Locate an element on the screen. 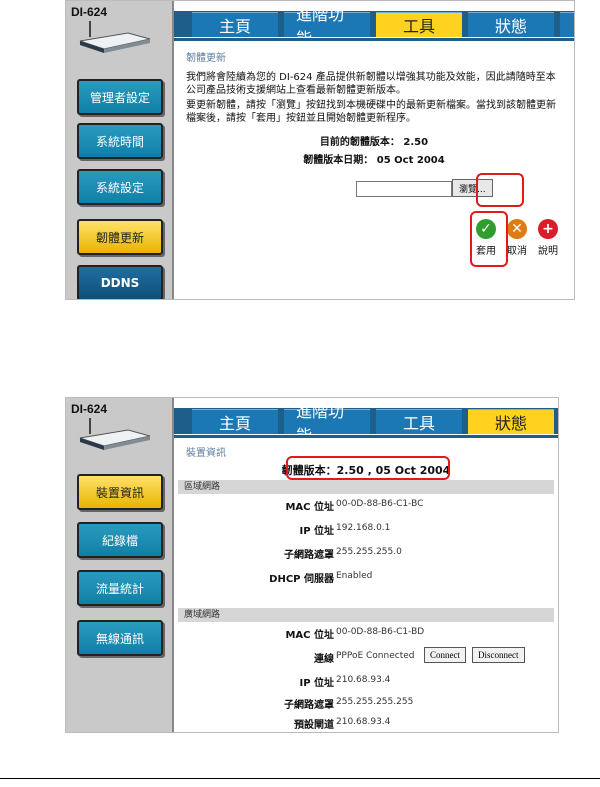 The height and width of the screenshot is (787, 600). lan-section-header: 區域網路 is located at coordinates (366, 487).